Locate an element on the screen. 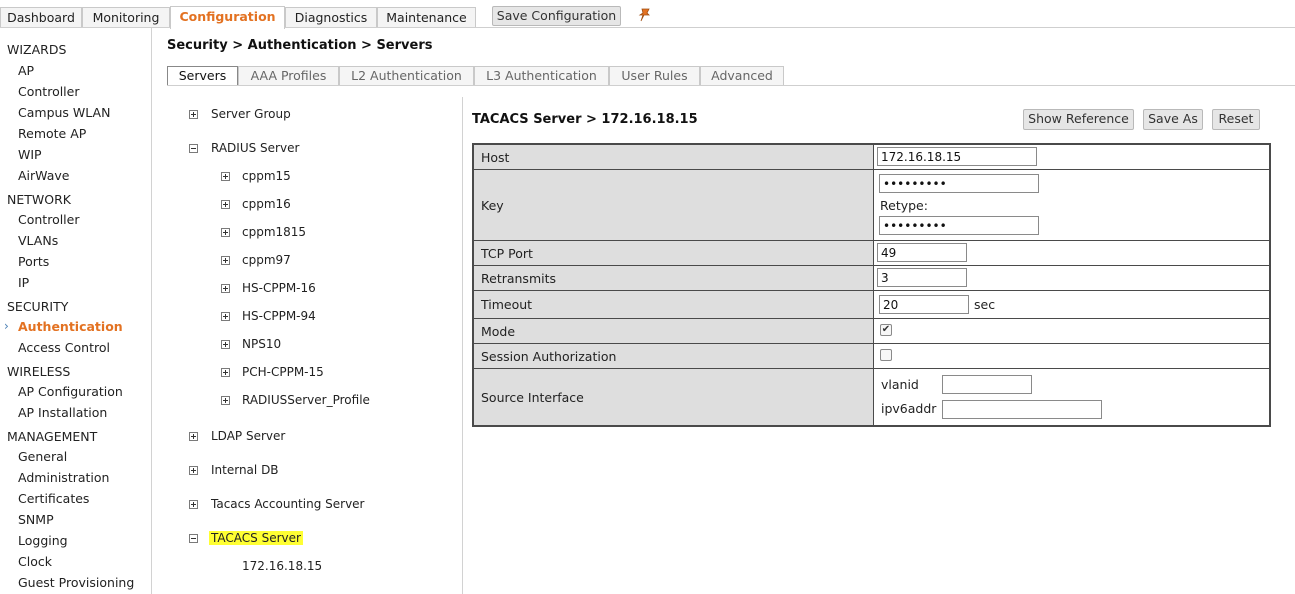 The image size is (1295, 594). tab-aaa-profiles: AAA Profiles is located at coordinates (288, 75).